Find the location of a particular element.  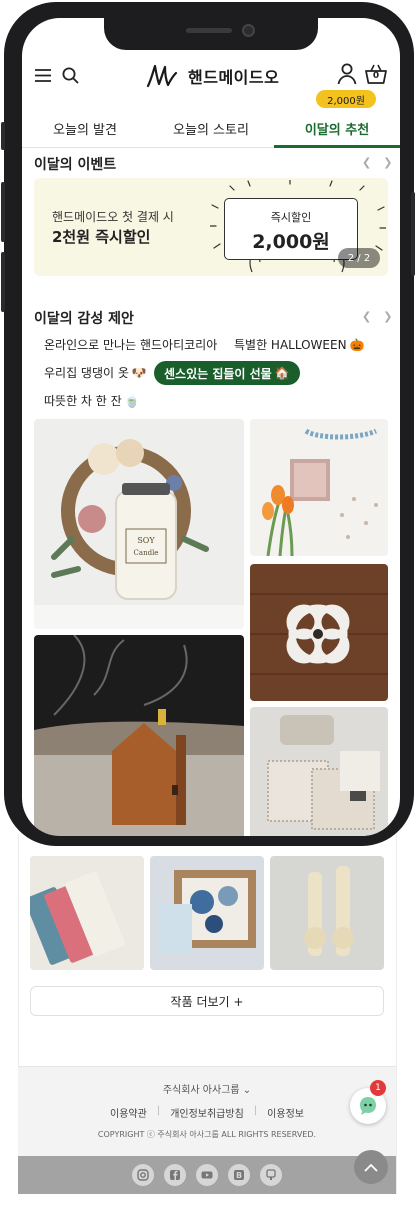

chip-dog-clothes: 우리집 댕댕이 옷 🐶 is located at coordinates (95, 372).